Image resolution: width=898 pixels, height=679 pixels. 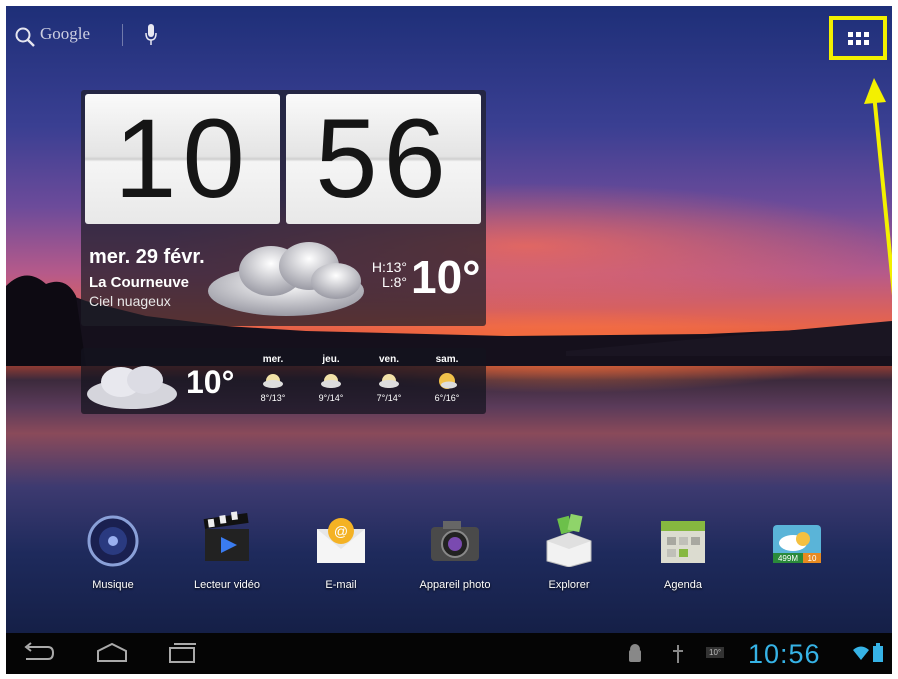 I want to click on android-debug-icon, so click(x=635, y=653).